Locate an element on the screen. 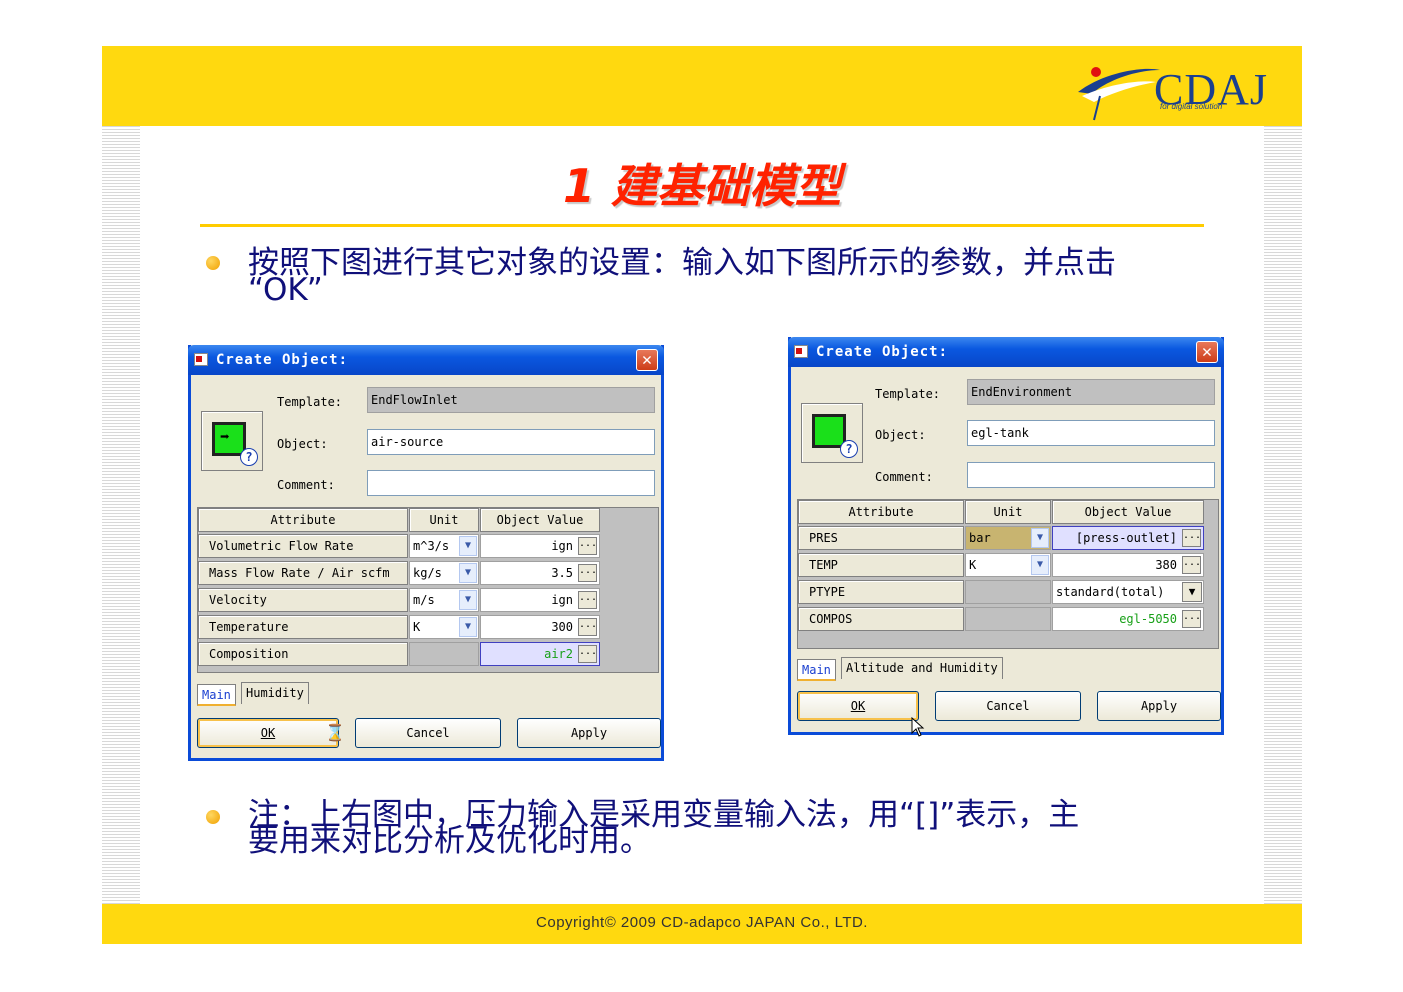 The image size is (1403, 992). window-icon is located at coordinates (201, 359).